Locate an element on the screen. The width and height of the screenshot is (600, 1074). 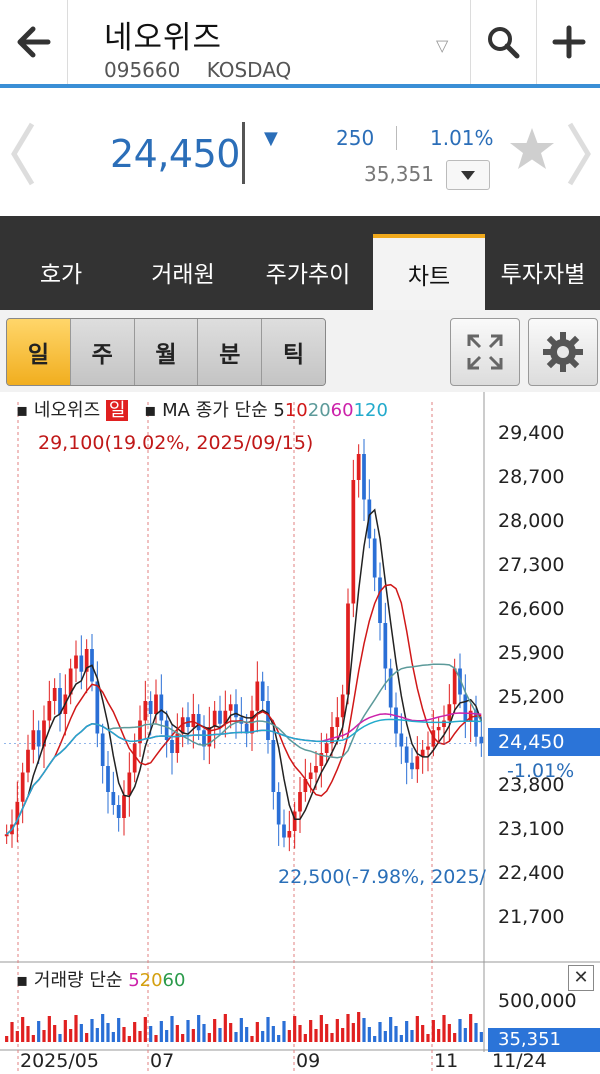
period-selector: 일 주 월 분 틱 is located at coordinates (166, 352).